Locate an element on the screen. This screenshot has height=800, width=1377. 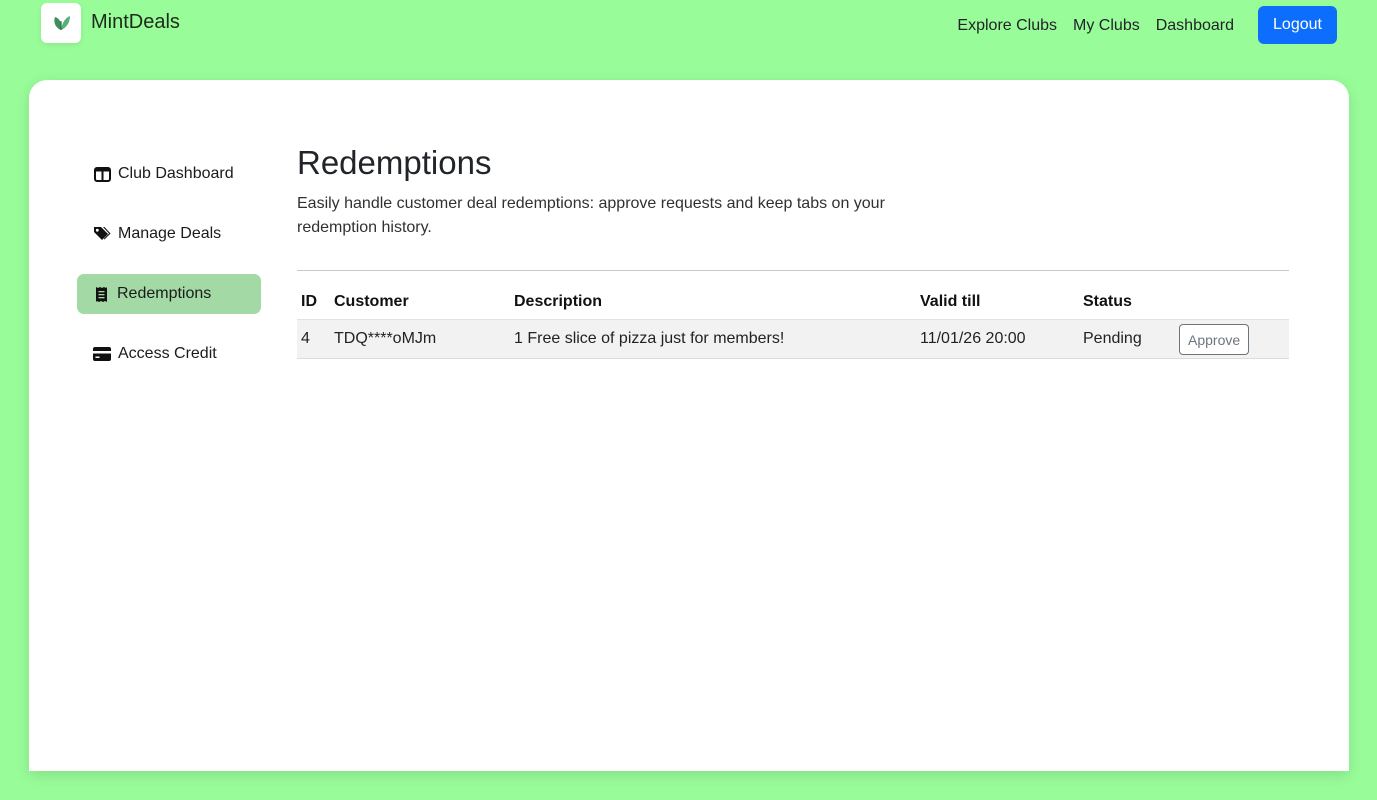
page-title: Redemptions is located at coordinates (394, 162).